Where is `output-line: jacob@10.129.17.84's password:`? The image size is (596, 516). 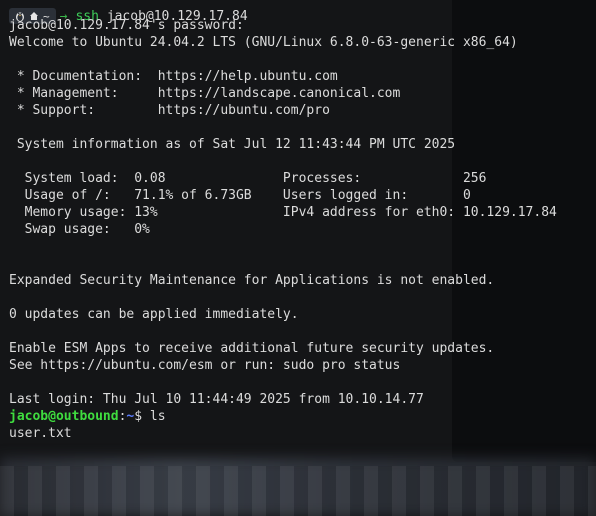
output-line: jacob@10.129.17.84's password: is located at coordinates (126, 25).